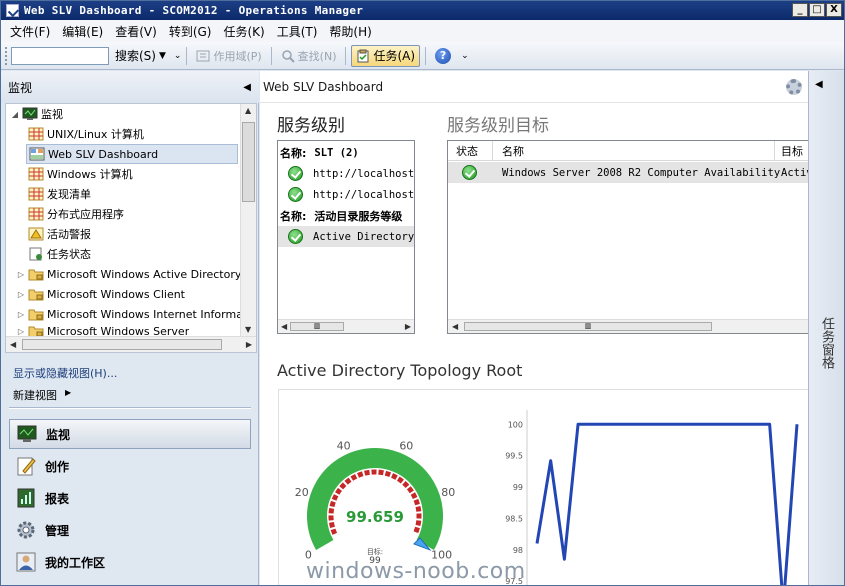  I want to click on tree-item-label: Web SLV Dashboard, so click(103, 154).